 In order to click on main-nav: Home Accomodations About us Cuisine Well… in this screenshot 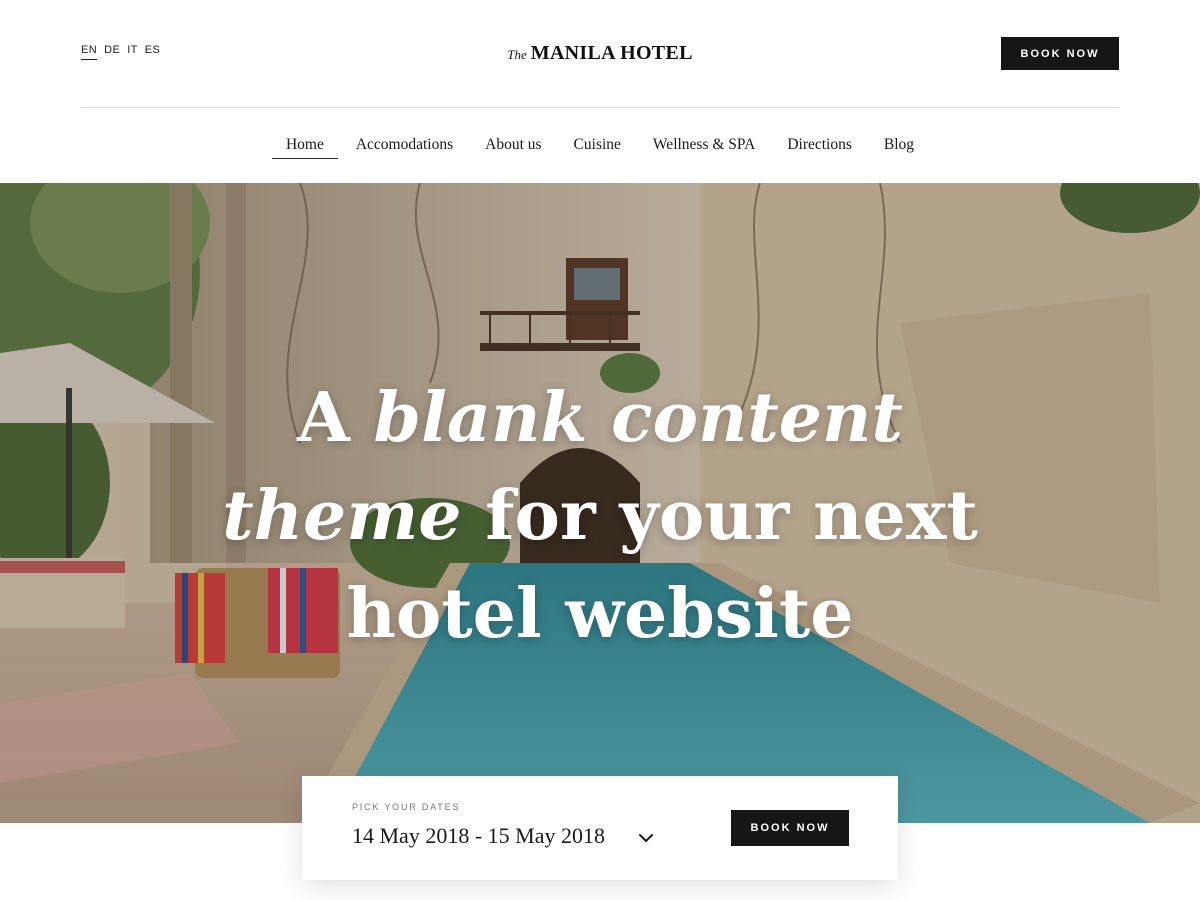, I will do `click(600, 147)`.